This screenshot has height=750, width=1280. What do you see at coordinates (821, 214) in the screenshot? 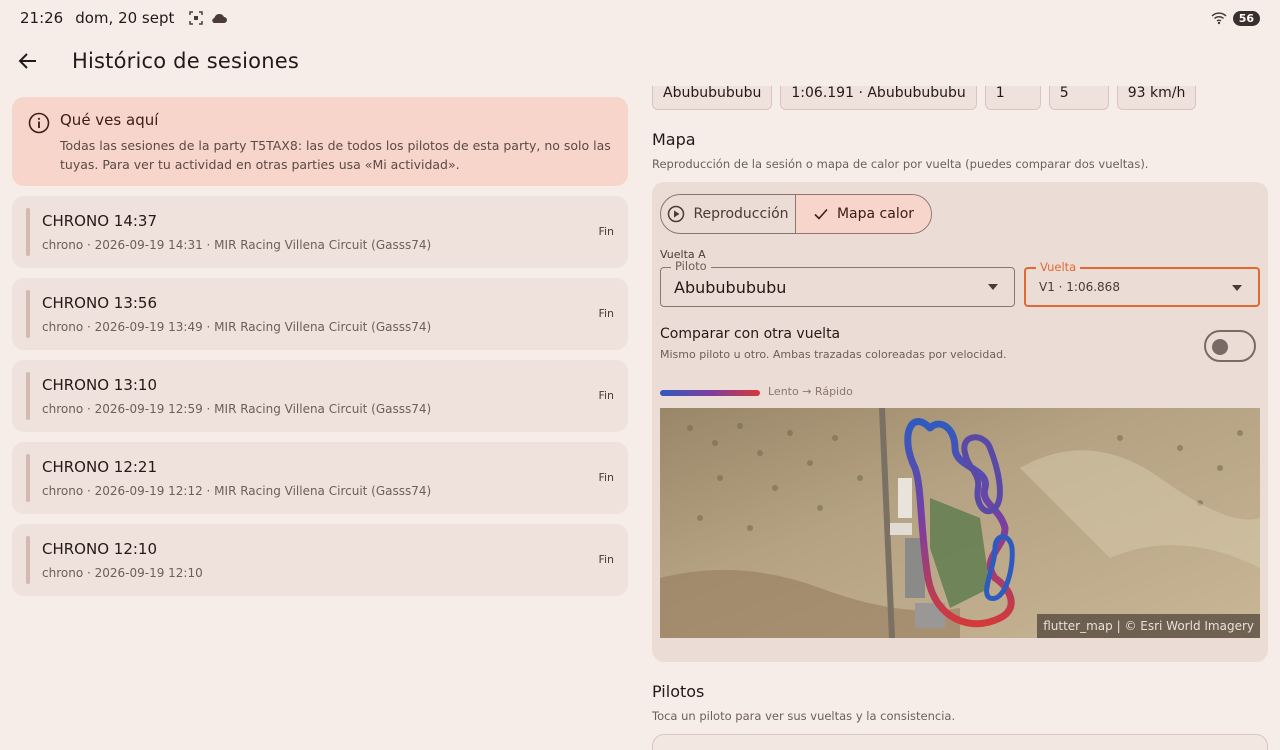
I see `check-icon` at bounding box center [821, 214].